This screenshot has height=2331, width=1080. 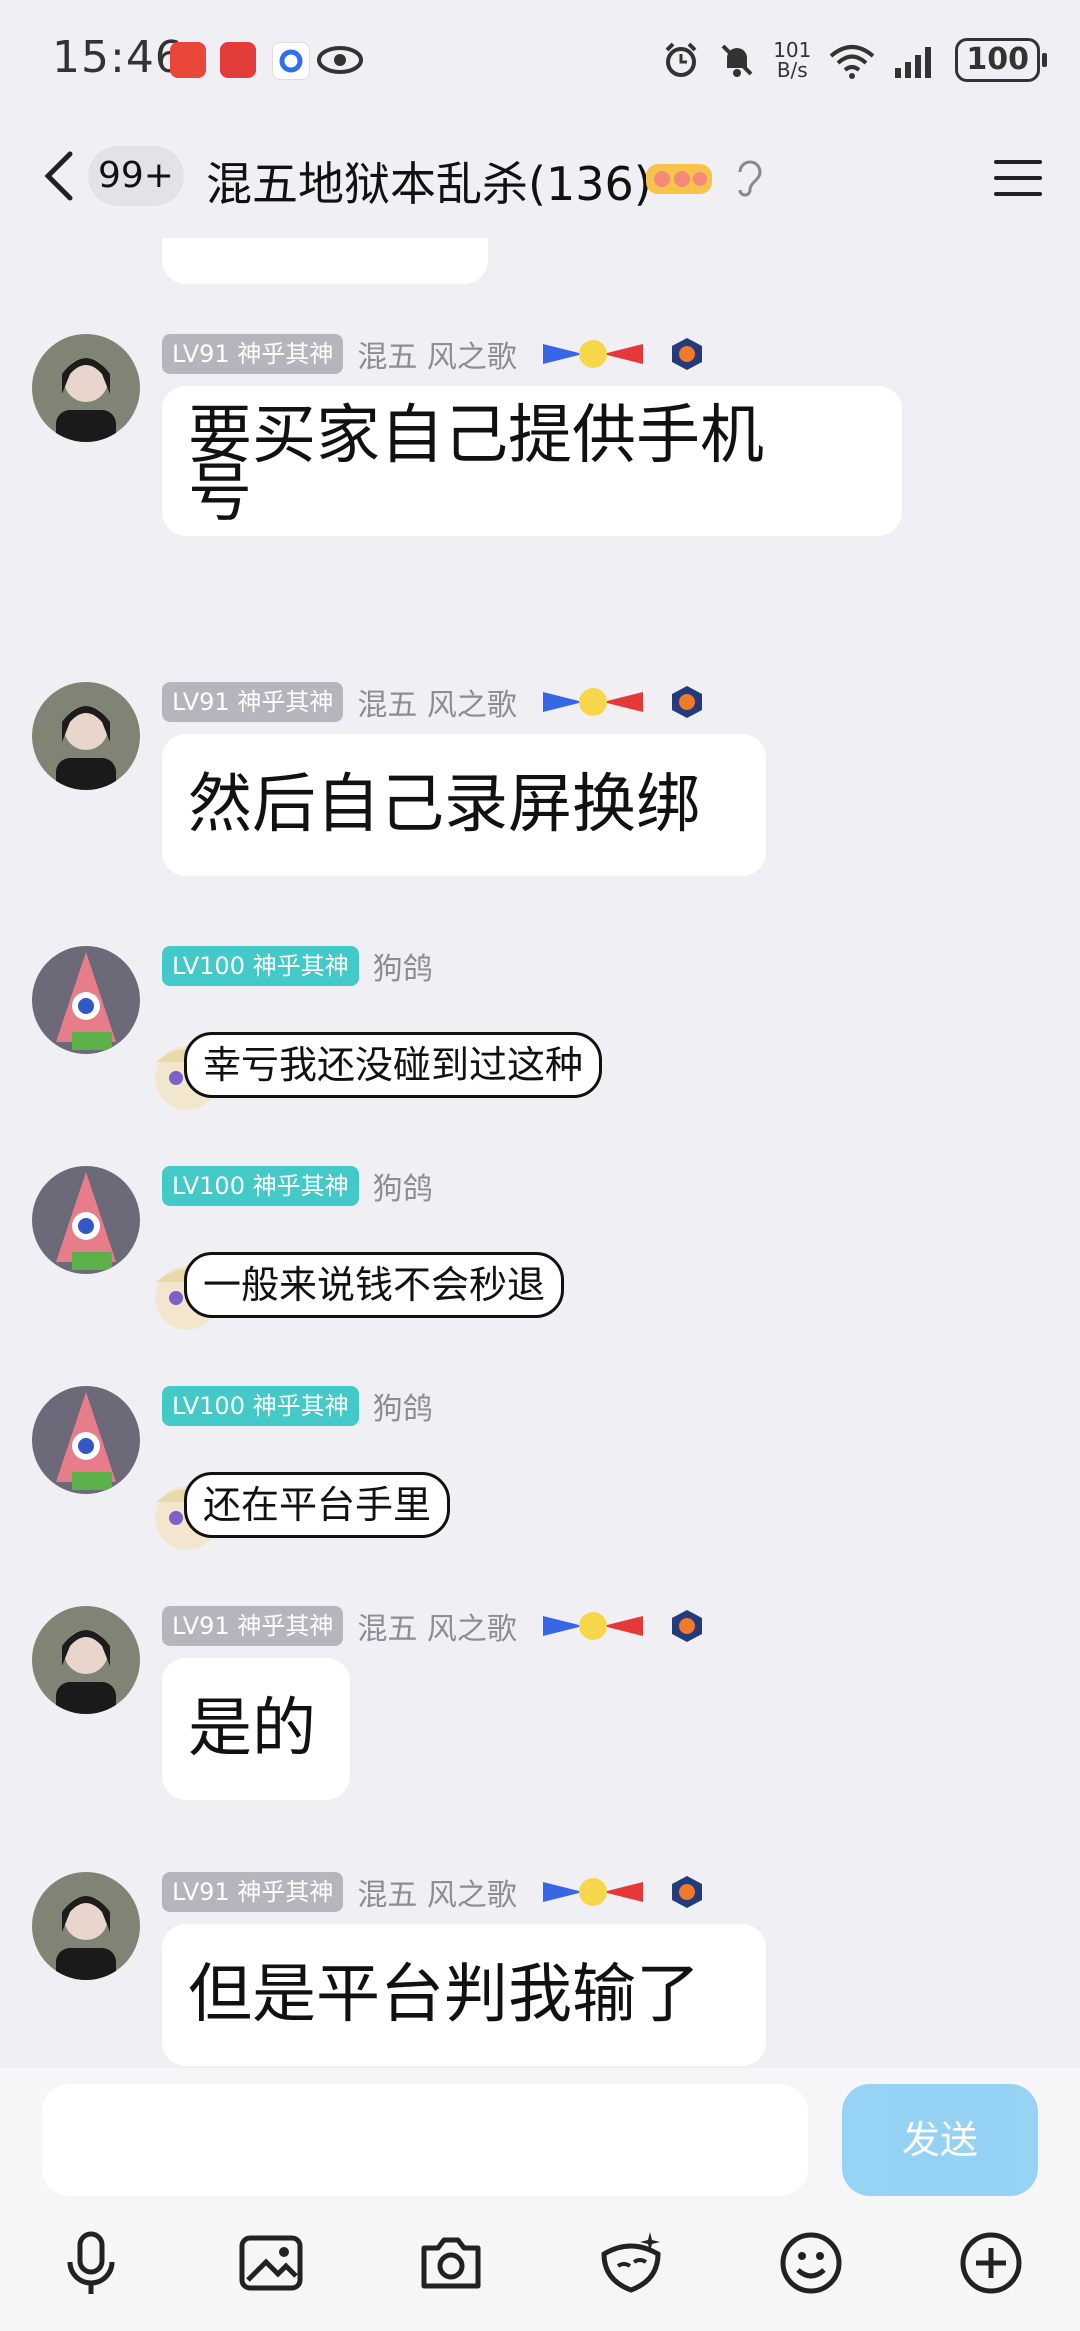 I want to click on cell-signal-icon, so click(x=913, y=62).